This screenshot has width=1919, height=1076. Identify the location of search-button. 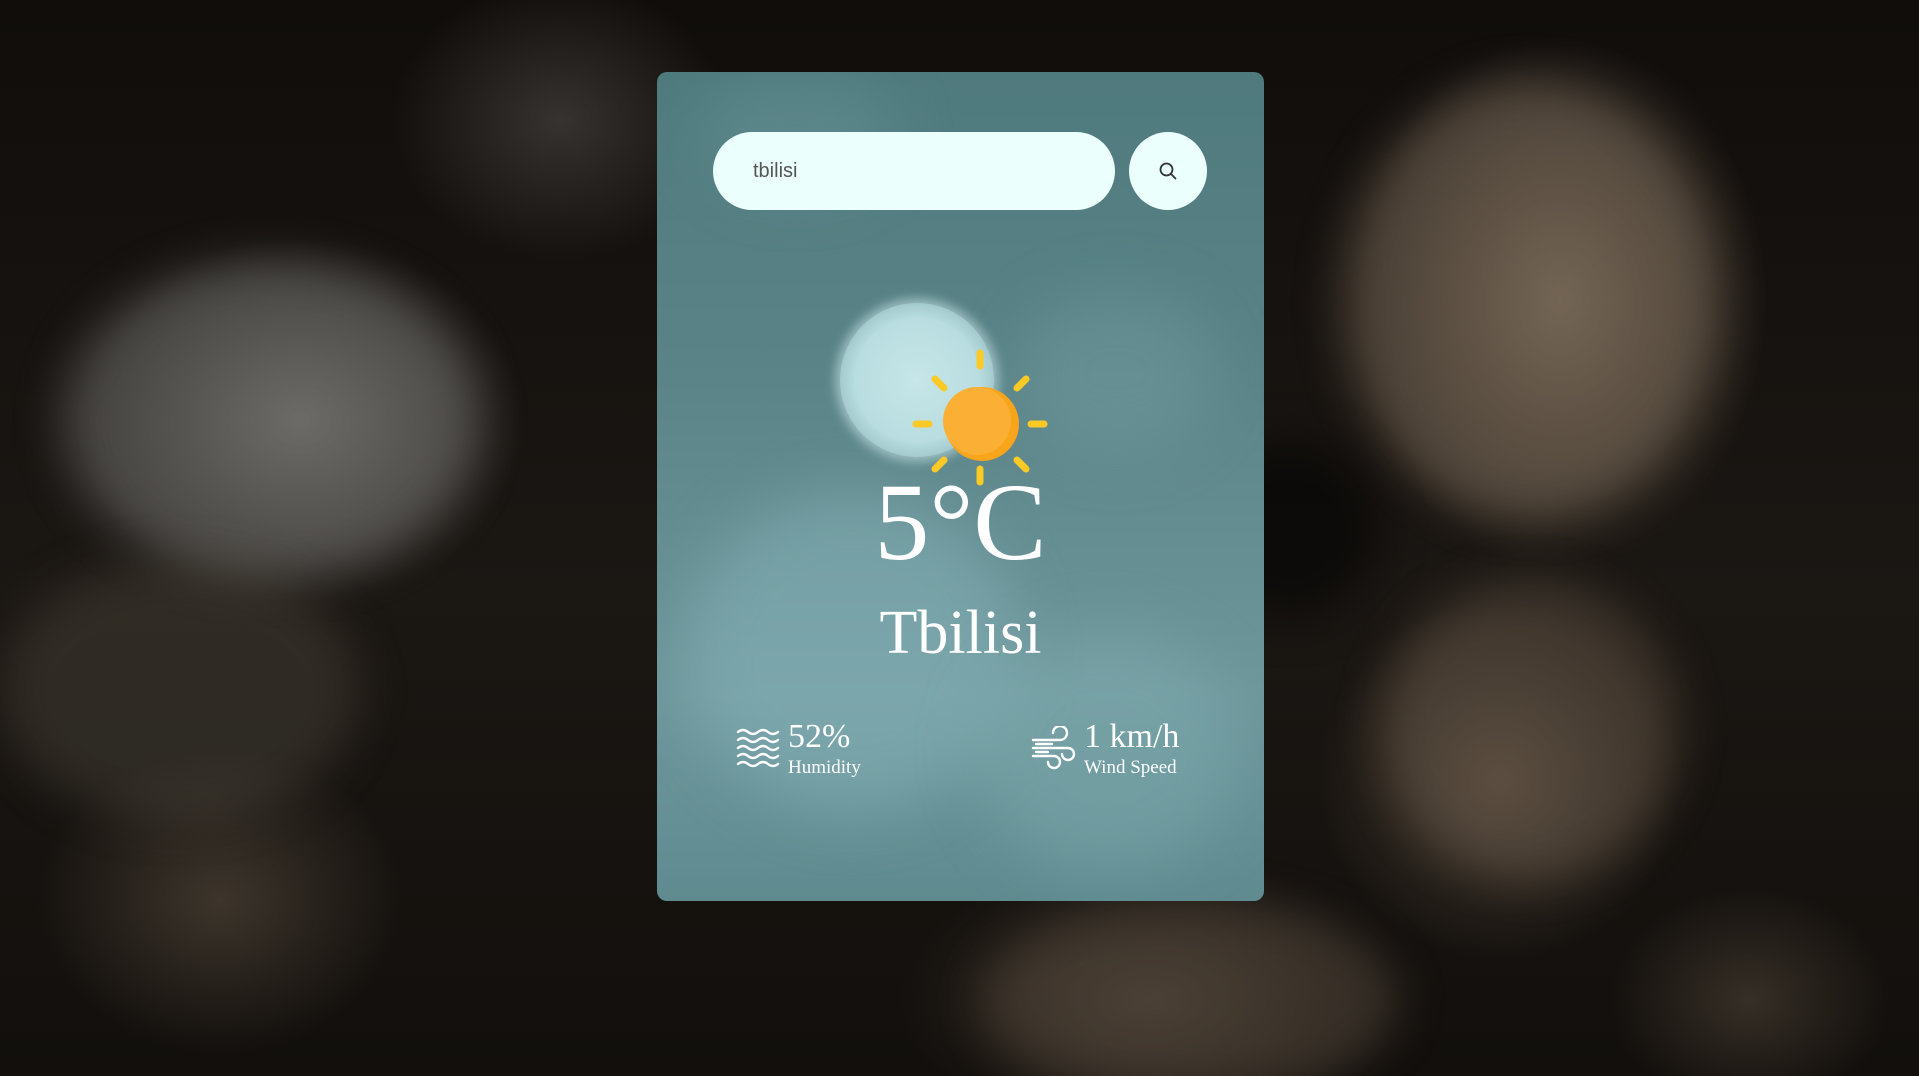
(1168, 171).